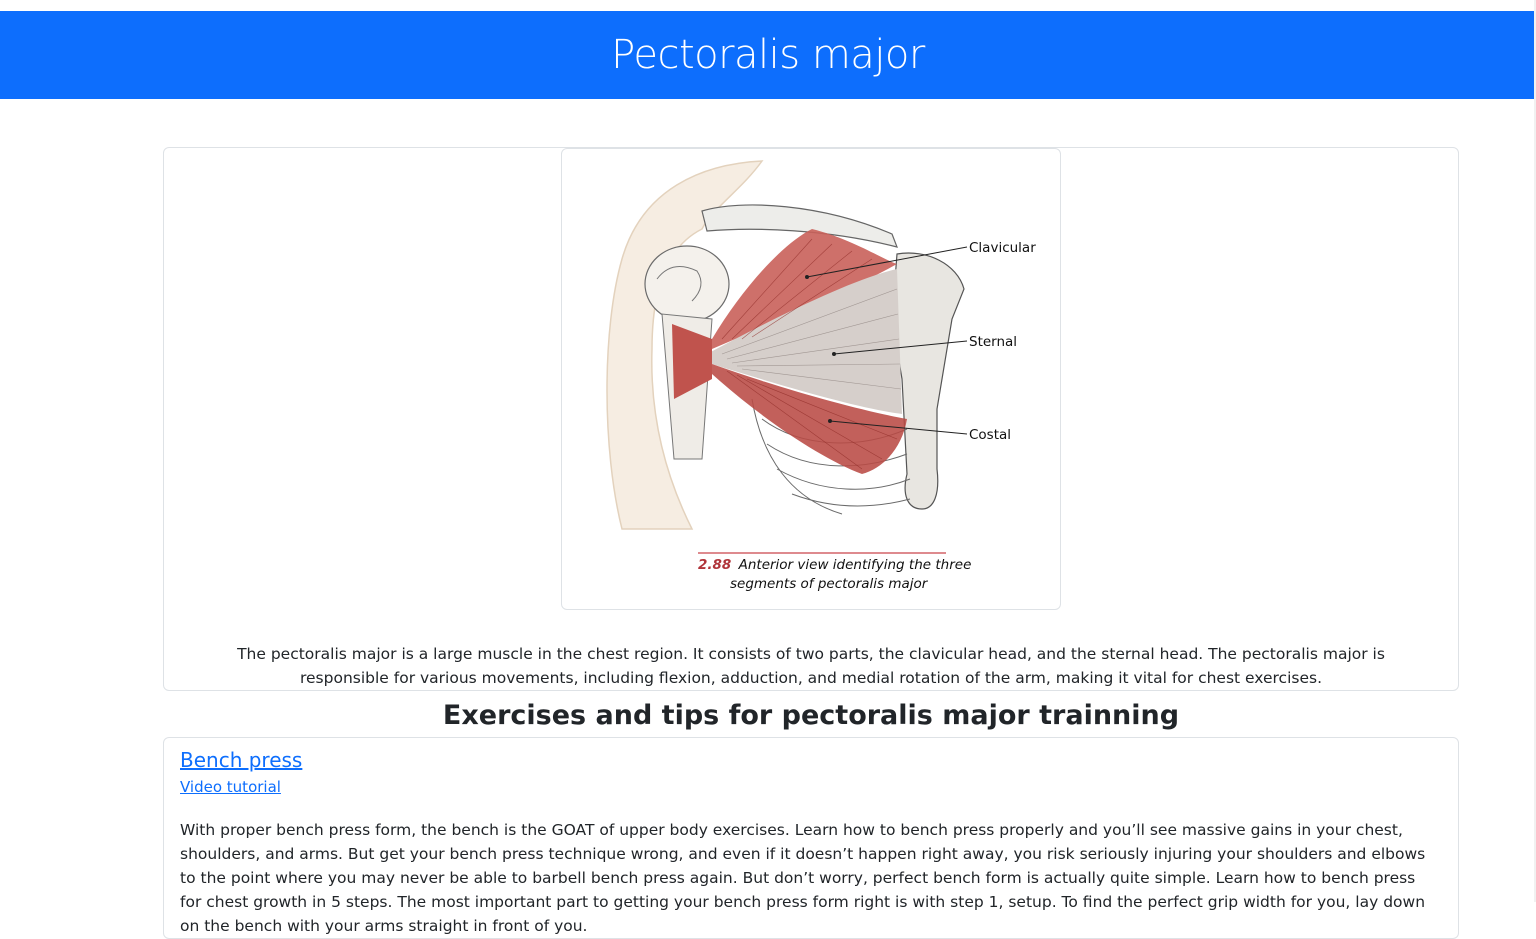 The height and width of the screenshot is (939, 1536). Describe the element at coordinates (829, 584) in the screenshot. I see `caption-line2: segments of pectoralis major` at that location.